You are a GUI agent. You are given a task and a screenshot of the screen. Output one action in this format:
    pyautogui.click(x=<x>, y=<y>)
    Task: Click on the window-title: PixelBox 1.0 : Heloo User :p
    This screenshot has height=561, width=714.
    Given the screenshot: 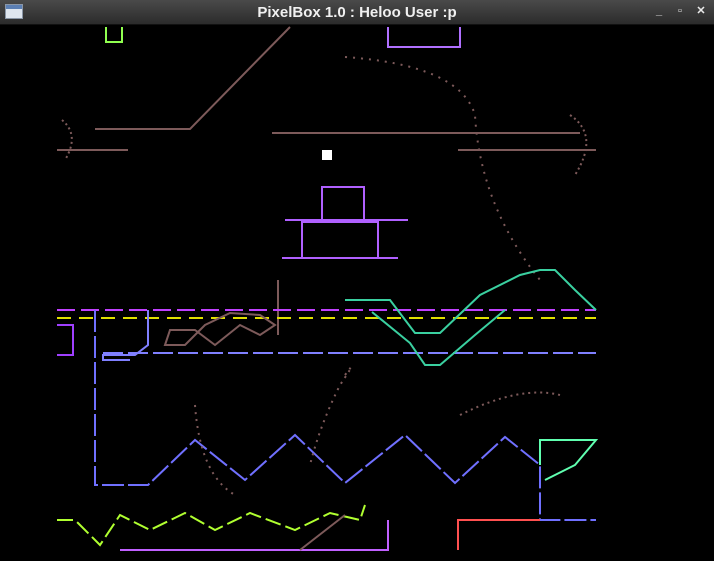 What is the action you would take?
    pyautogui.click(x=357, y=12)
    